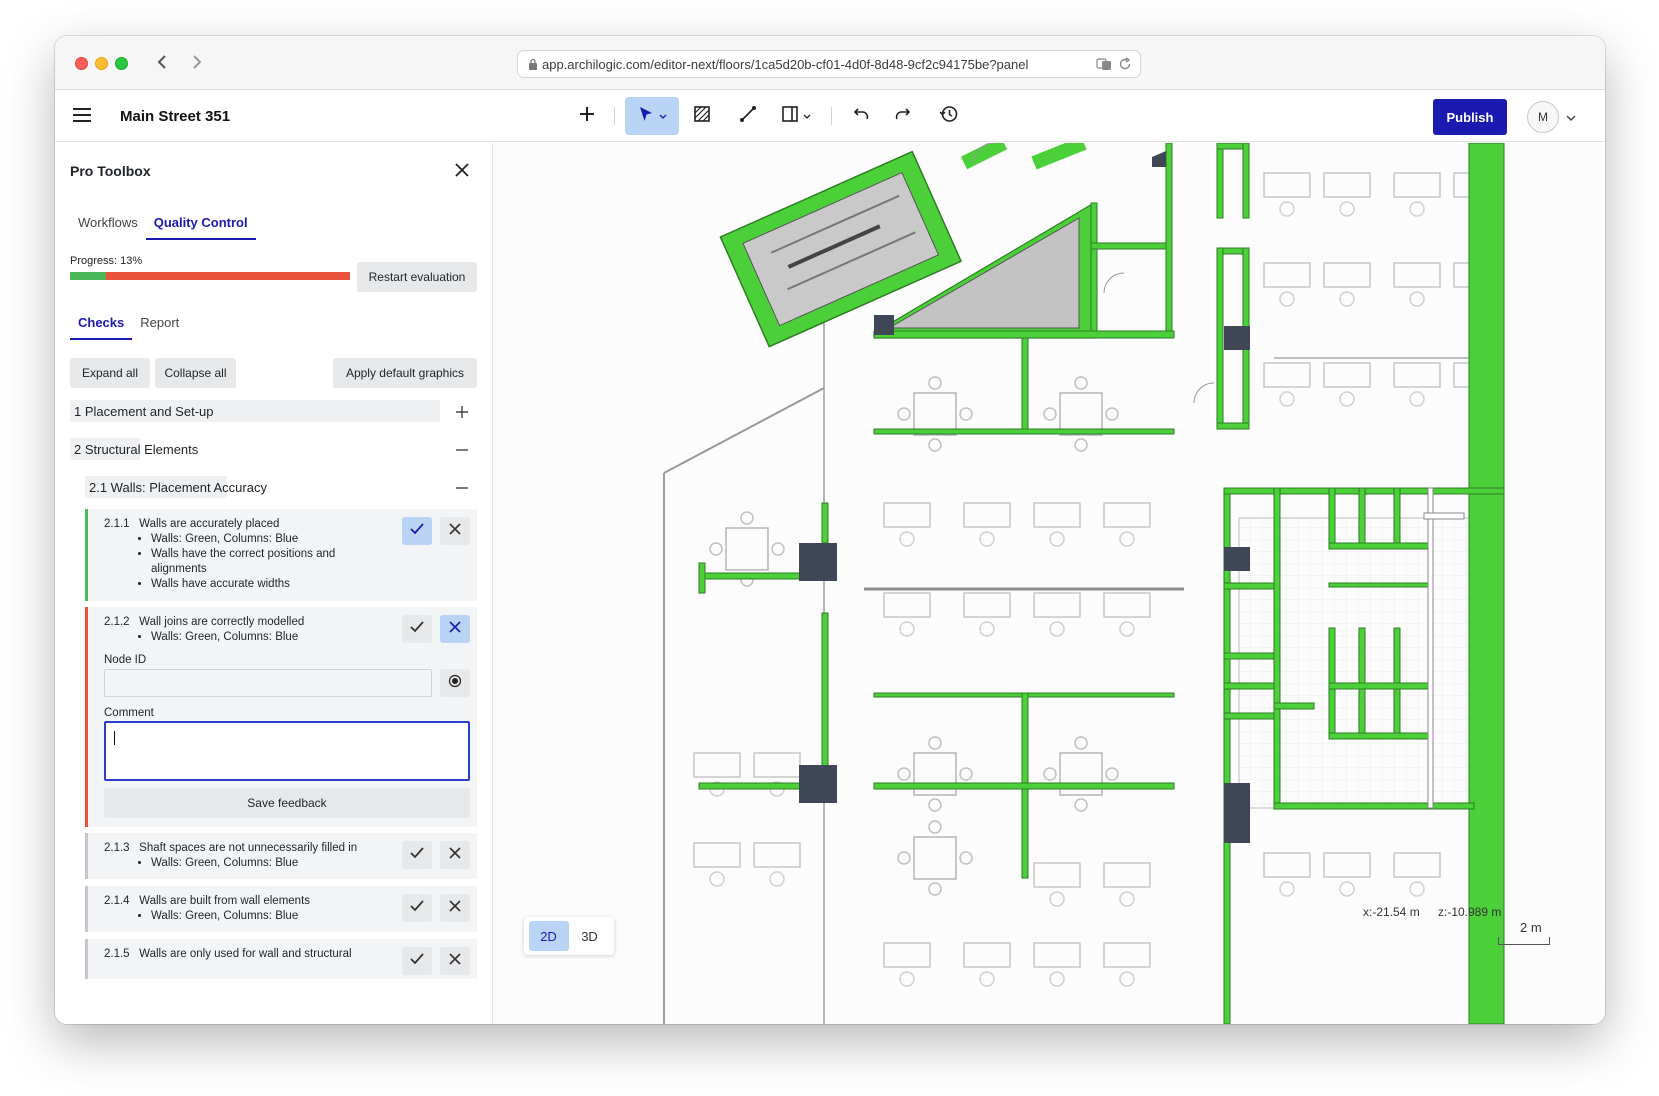 The width and height of the screenshot is (1659, 1096). I want to click on line-tool-button, so click(748, 116).